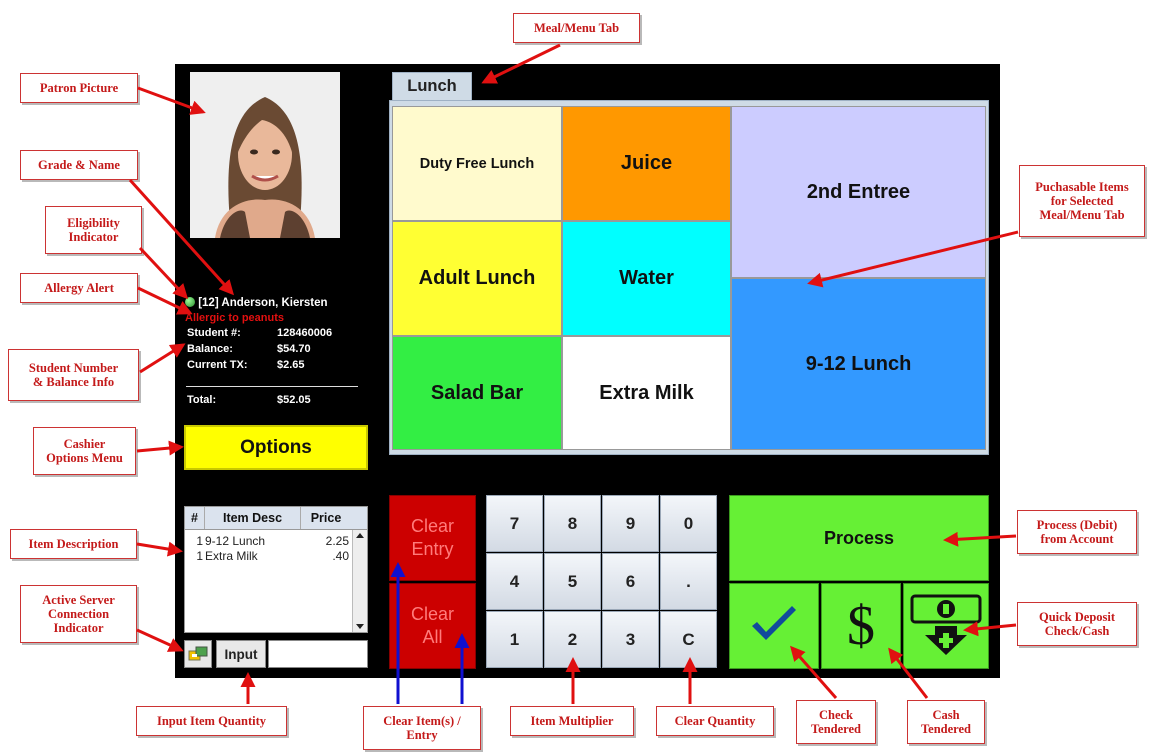 The image size is (1155, 756). Describe the element at coordinates (630, 581) in the screenshot. I see `key-6: 6` at that location.